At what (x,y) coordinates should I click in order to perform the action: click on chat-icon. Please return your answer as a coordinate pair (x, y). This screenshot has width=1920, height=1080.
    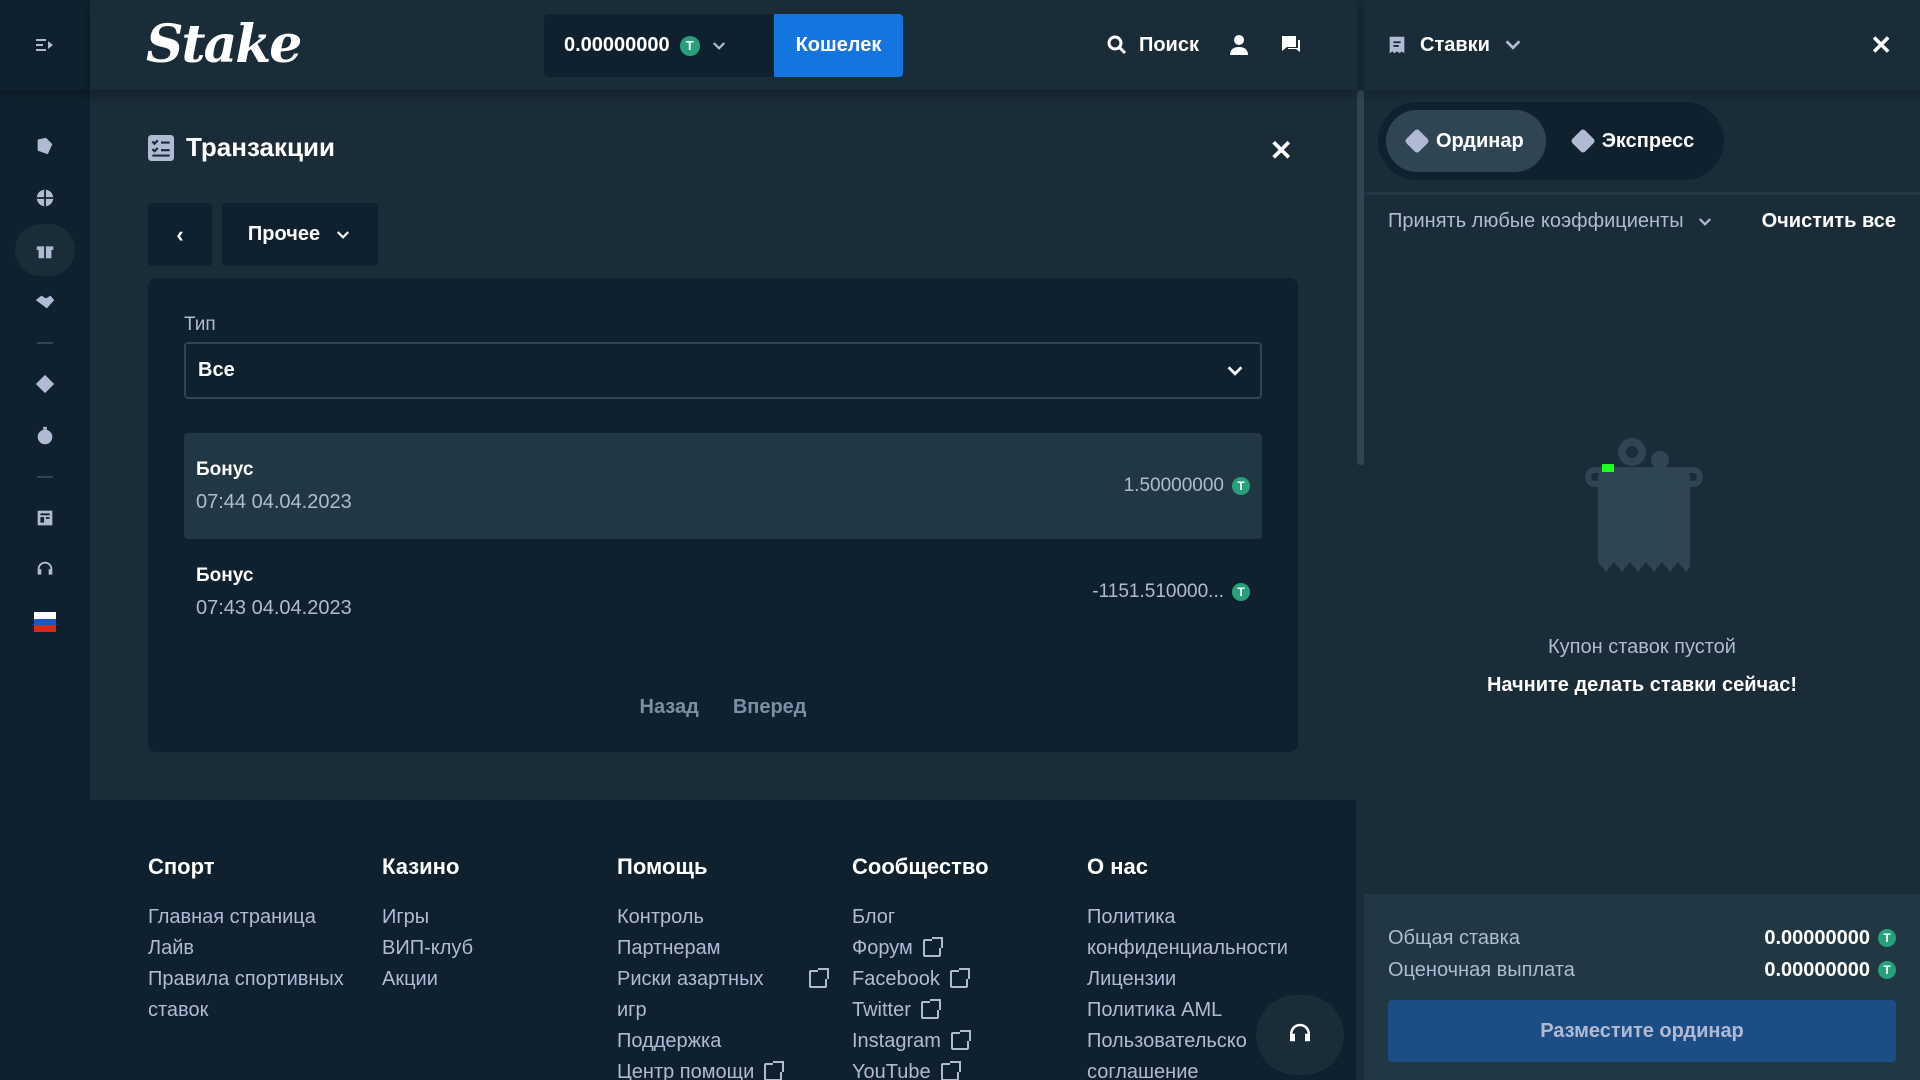
    Looking at the image, I should click on (1291, 45).